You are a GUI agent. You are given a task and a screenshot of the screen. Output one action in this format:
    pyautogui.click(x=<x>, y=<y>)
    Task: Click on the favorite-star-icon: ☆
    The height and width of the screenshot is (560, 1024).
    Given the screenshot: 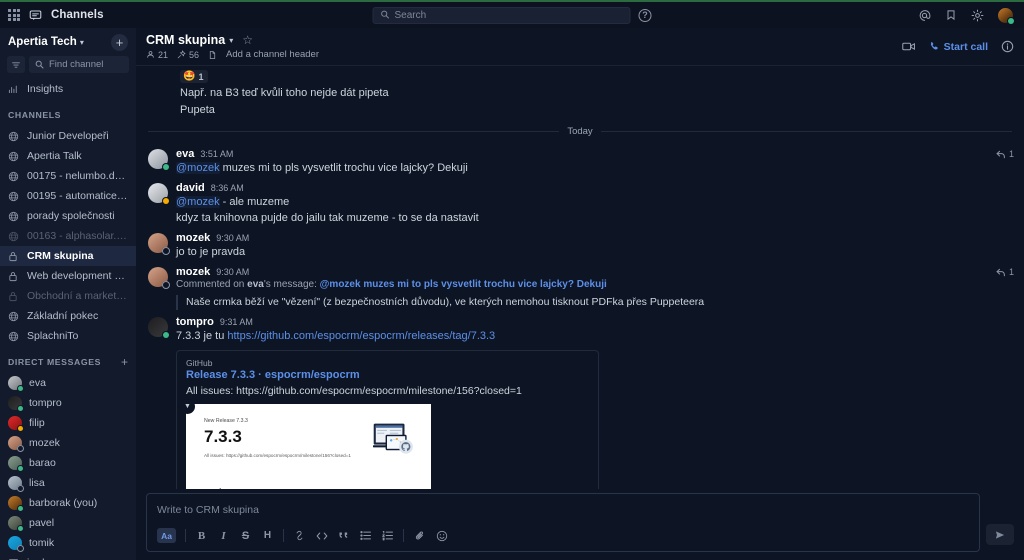 What is the action you would take?
    pyautogui.click(x=247, y=40)
    